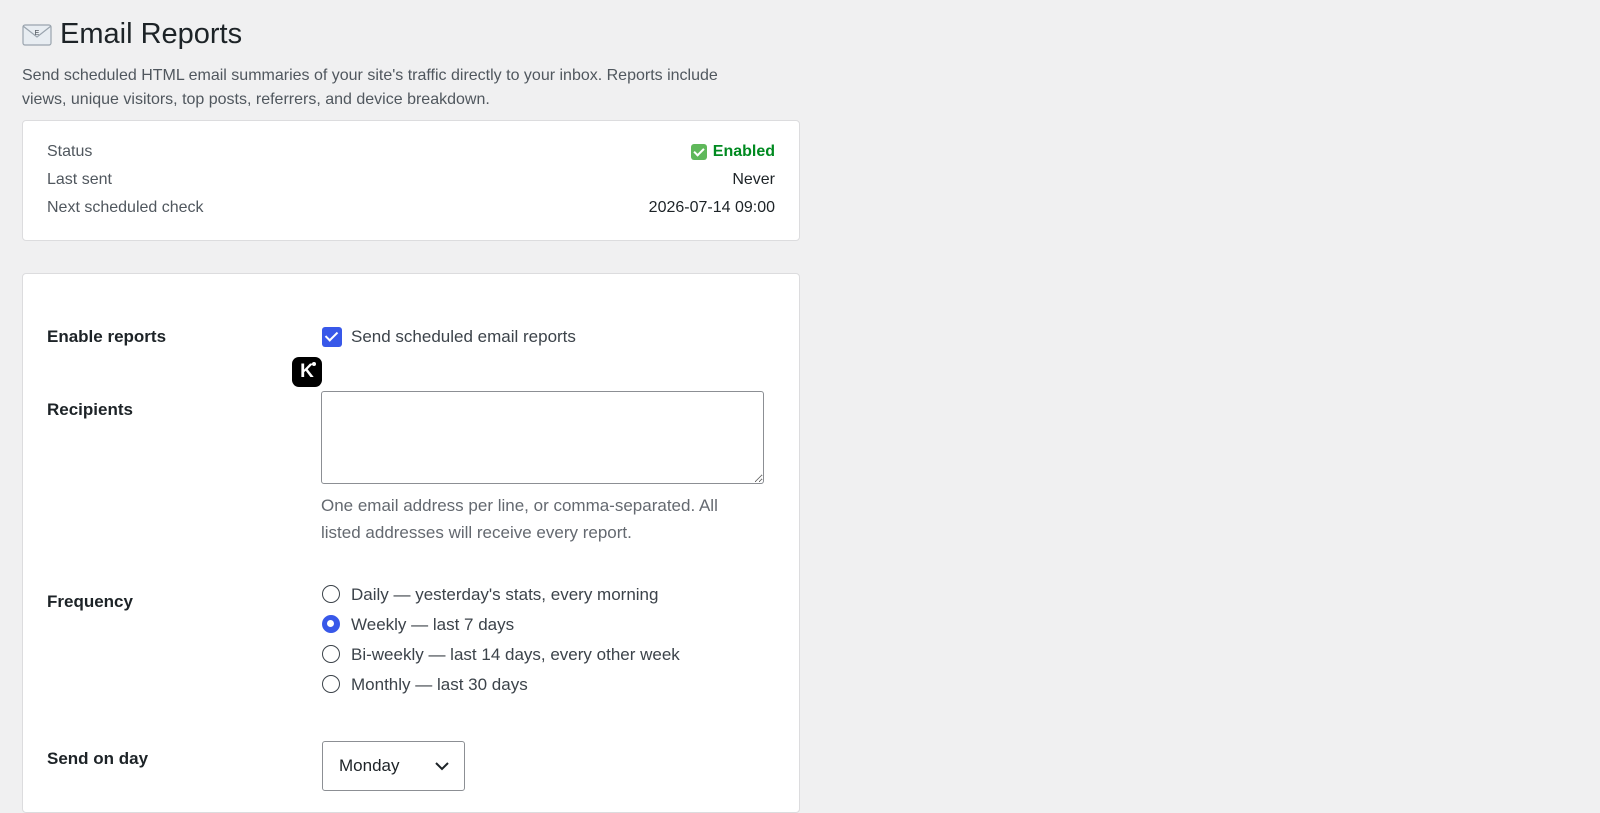  What do you see at coordinates (463, 337) in the screenshot?
I see `enable-reports-checkbox-label: Send scheduled email reports` at bounding box center [463, 337].